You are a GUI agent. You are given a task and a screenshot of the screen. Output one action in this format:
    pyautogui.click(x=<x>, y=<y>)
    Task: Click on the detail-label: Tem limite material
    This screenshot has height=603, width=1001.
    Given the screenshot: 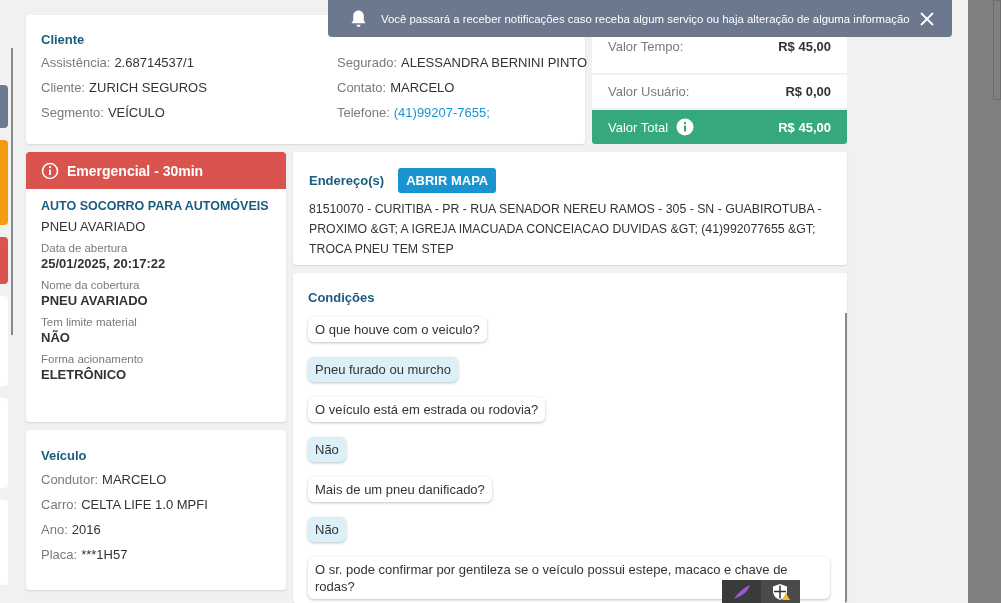 What is the action you would take?
    pyautogui.click(x=89, y=322)
    